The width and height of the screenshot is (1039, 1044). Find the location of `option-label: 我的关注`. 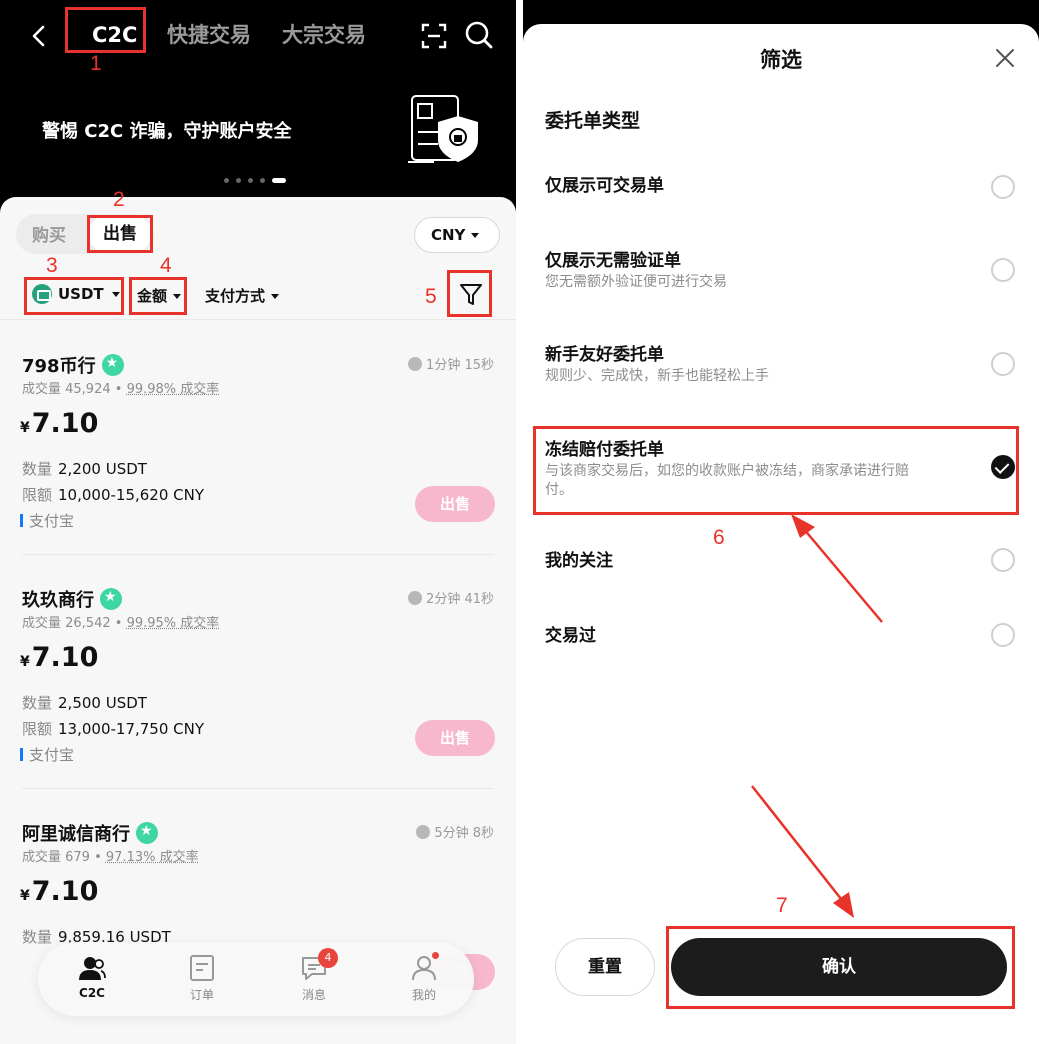

option-label: 我的关注 is located at coordinates (579, 561).